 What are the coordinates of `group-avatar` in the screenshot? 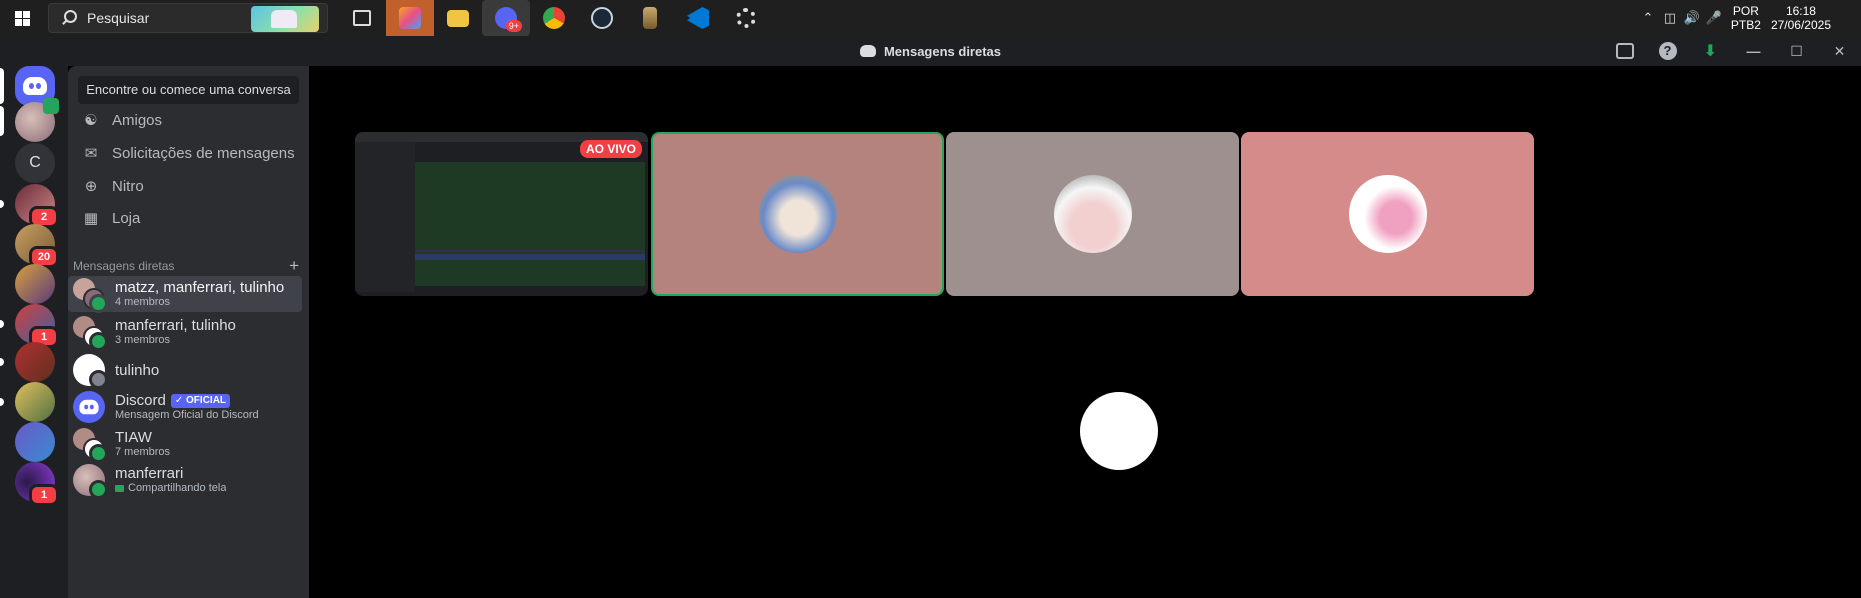 It's located at (90, 445).